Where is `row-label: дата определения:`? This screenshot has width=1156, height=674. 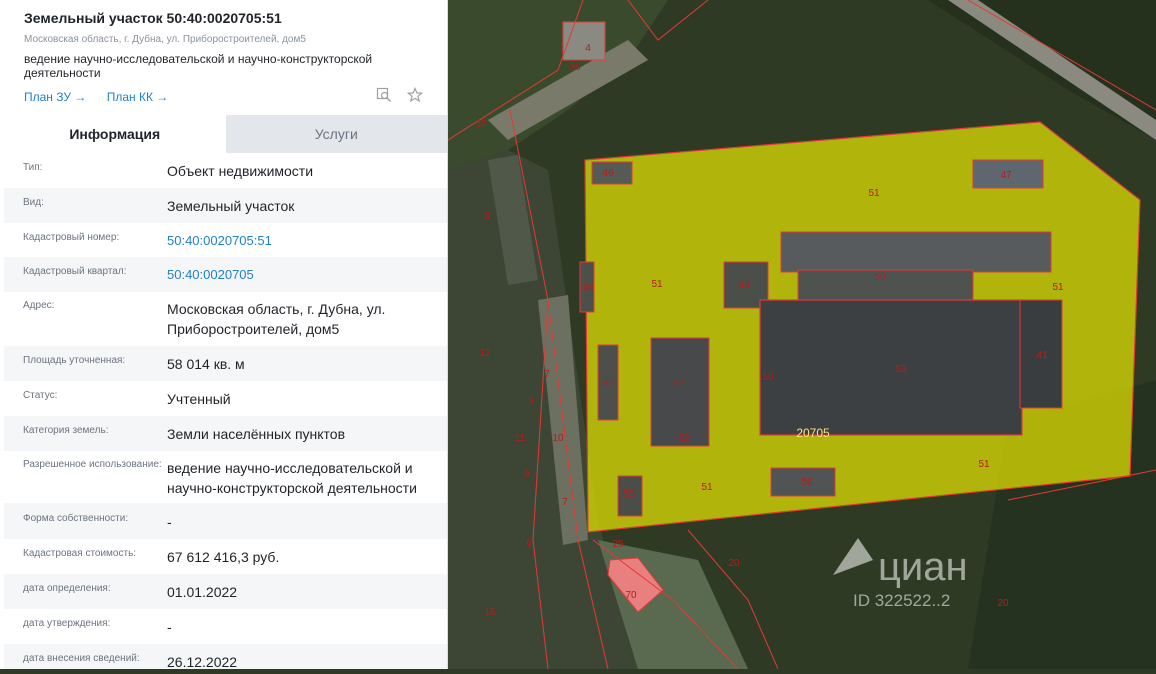 row-label: дата определения: is located at coordinates (67, 588).